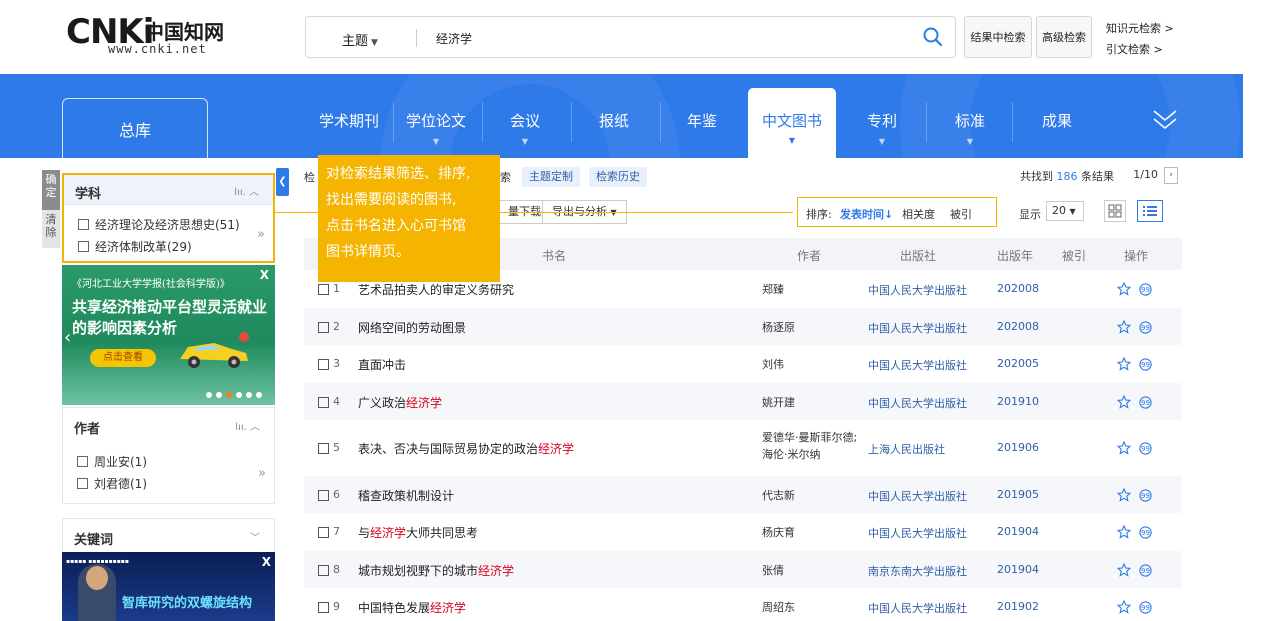 Image resolution: width=1267 pixels, height=621 pixels. What do you see at coordinates (1171, 175) in the screenshot?
I see `next-page-button: ›` at bounding box center [1171, 175].